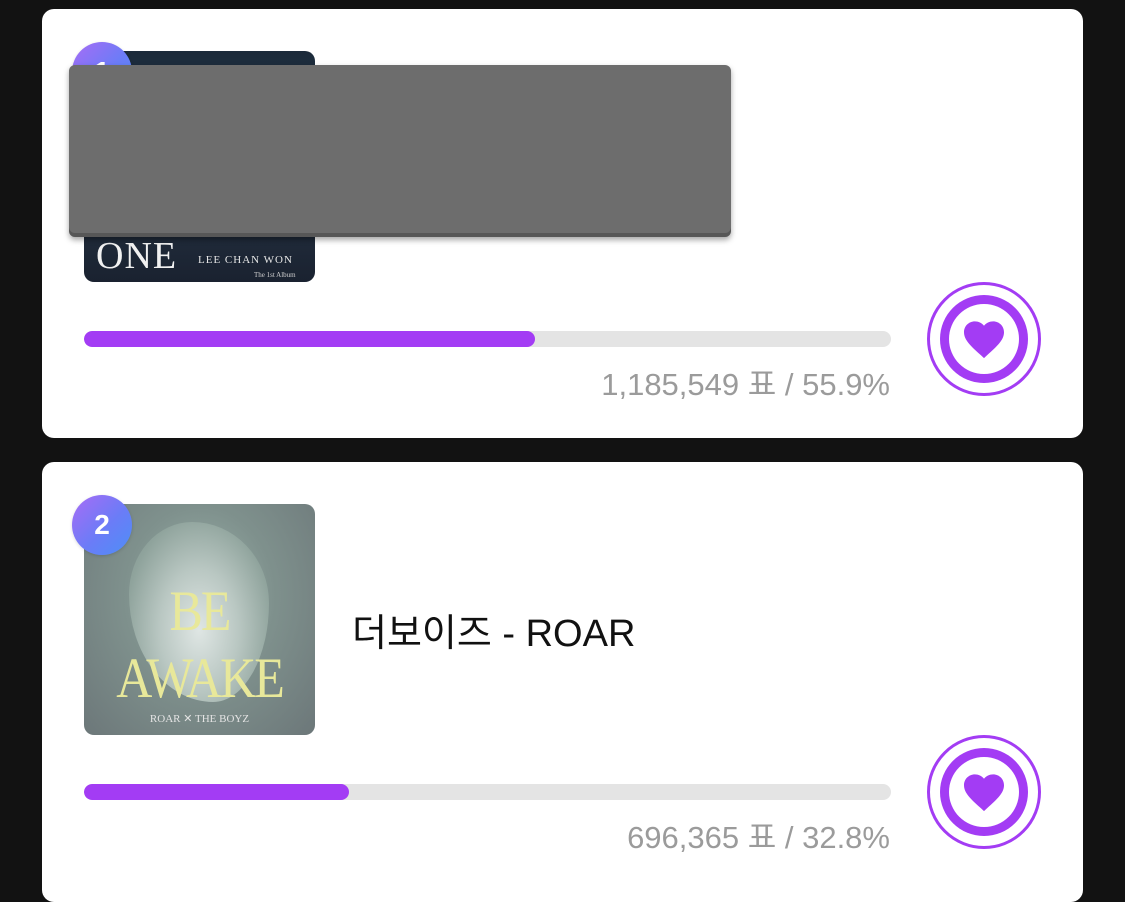  Describe the element at coordinates (137, 256) in the screenshot. I see `album-cover-title: ONE` at that location.